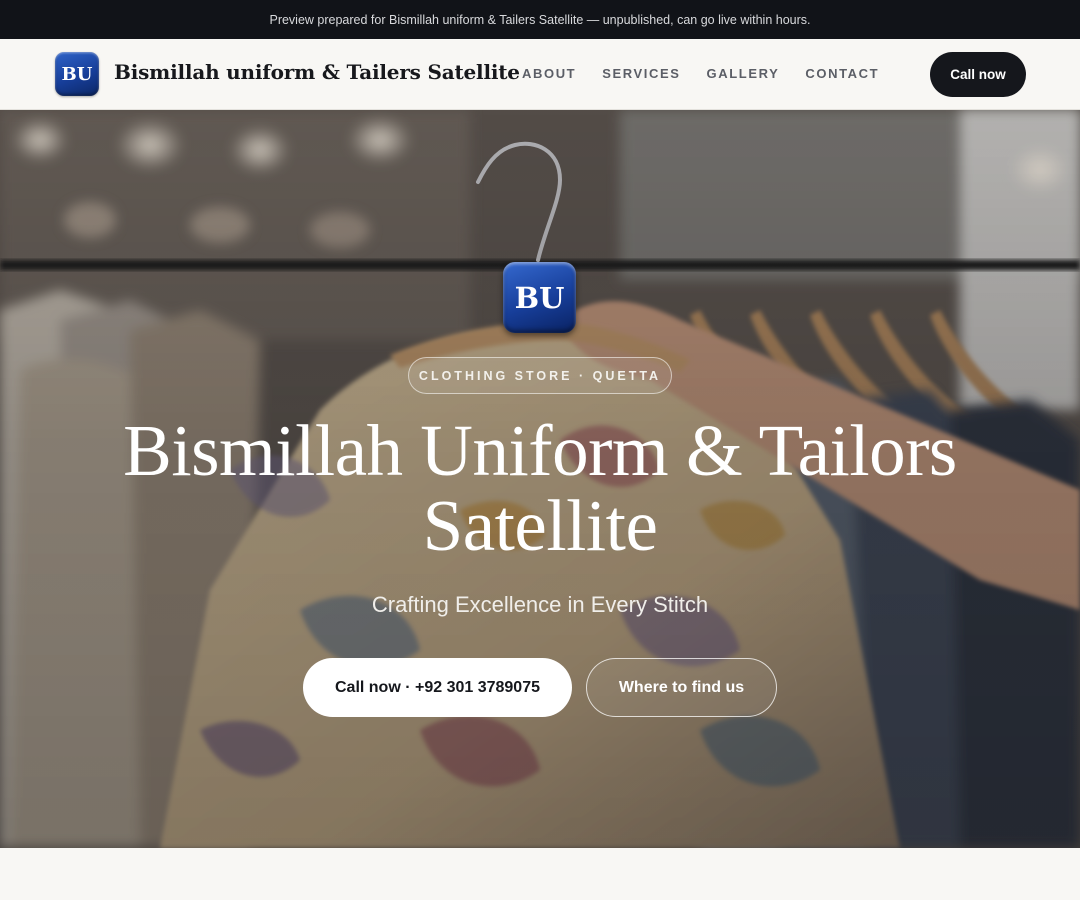 The width and height of the screenshot is (1080, 900). What do you see at coordinates (540, 450) in the screenshot?
I see `hero-title-line1: Bismillah Uniform & Tailors` at bounding box center [540, 450].